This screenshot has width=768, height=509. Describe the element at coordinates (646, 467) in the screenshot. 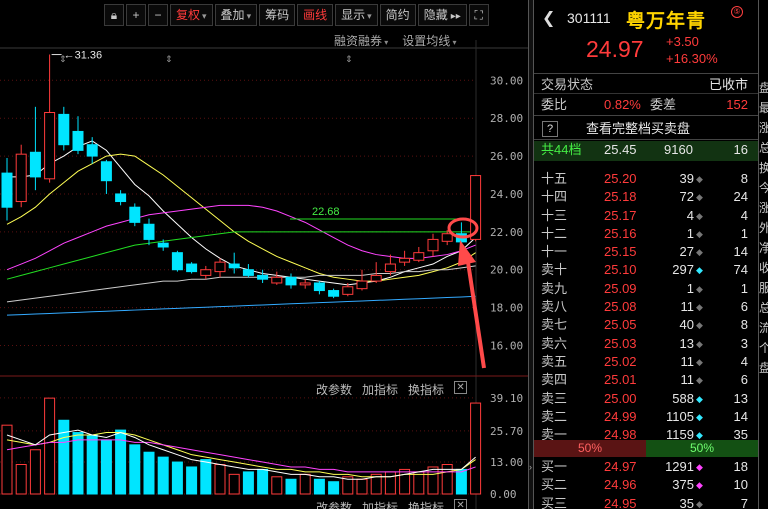

I see `book-row: 买一 24.97 1291 ◆ 18` at that location.